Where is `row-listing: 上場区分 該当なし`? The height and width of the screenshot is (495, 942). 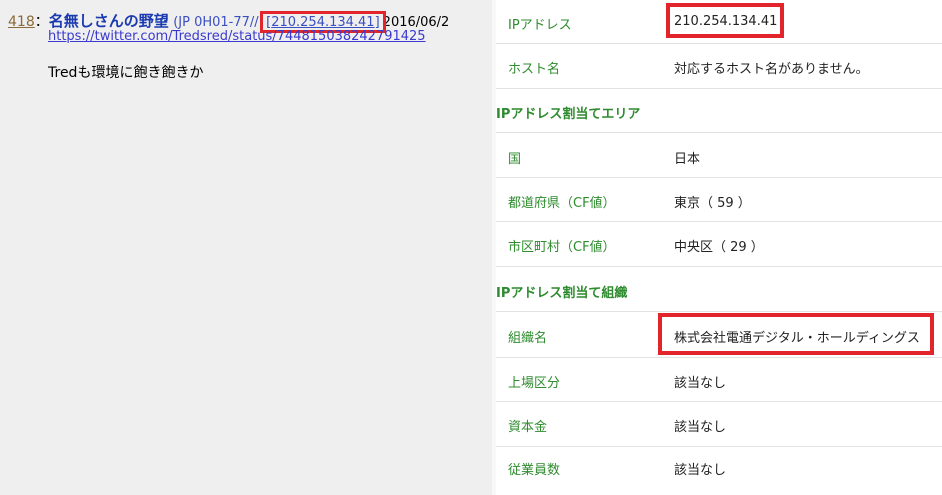
row-listing: 上場区分 該当なし is located at coordinates (719, 380).